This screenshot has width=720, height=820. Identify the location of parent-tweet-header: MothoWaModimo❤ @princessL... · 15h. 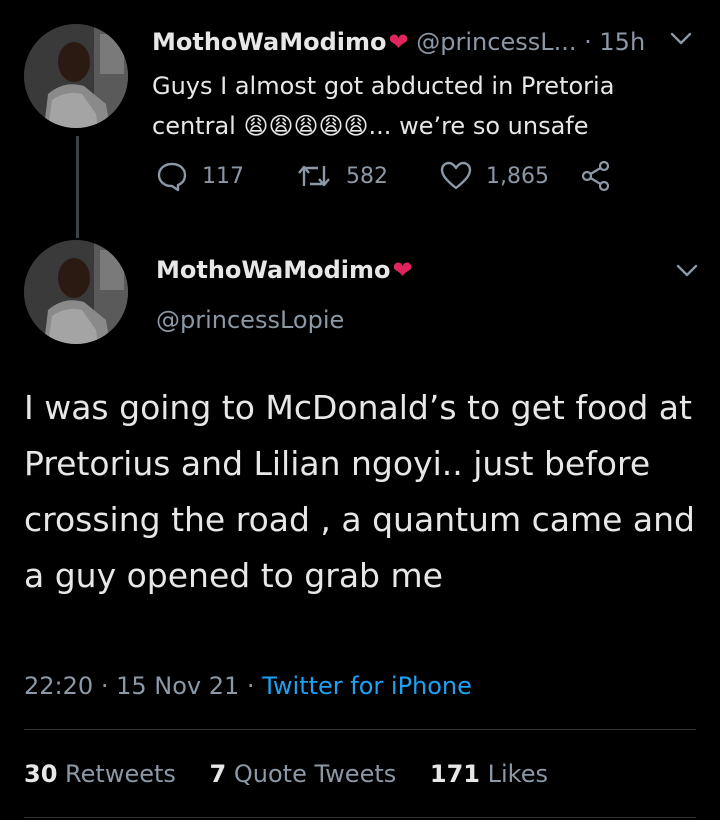
(398, 42).